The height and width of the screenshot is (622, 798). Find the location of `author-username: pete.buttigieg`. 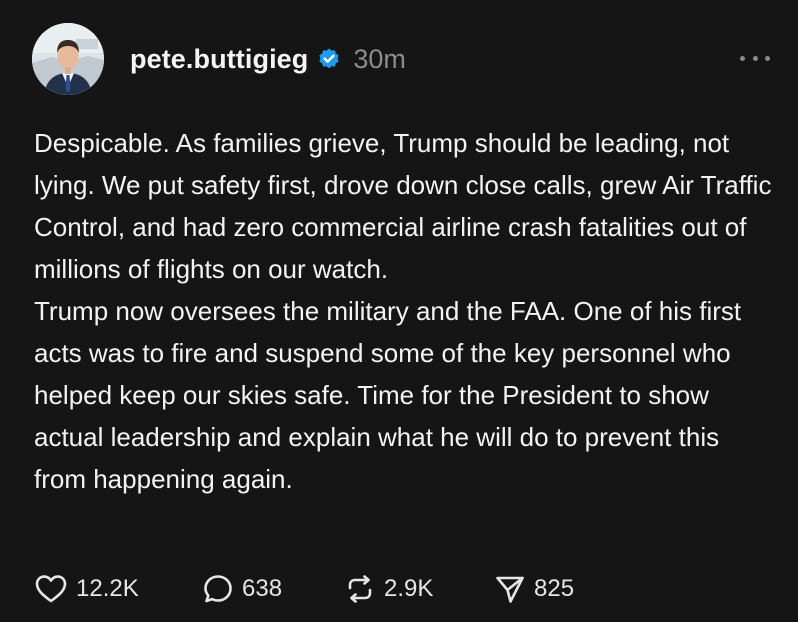

author-username: pete.buttigieg is located at coordinates (219, 59).